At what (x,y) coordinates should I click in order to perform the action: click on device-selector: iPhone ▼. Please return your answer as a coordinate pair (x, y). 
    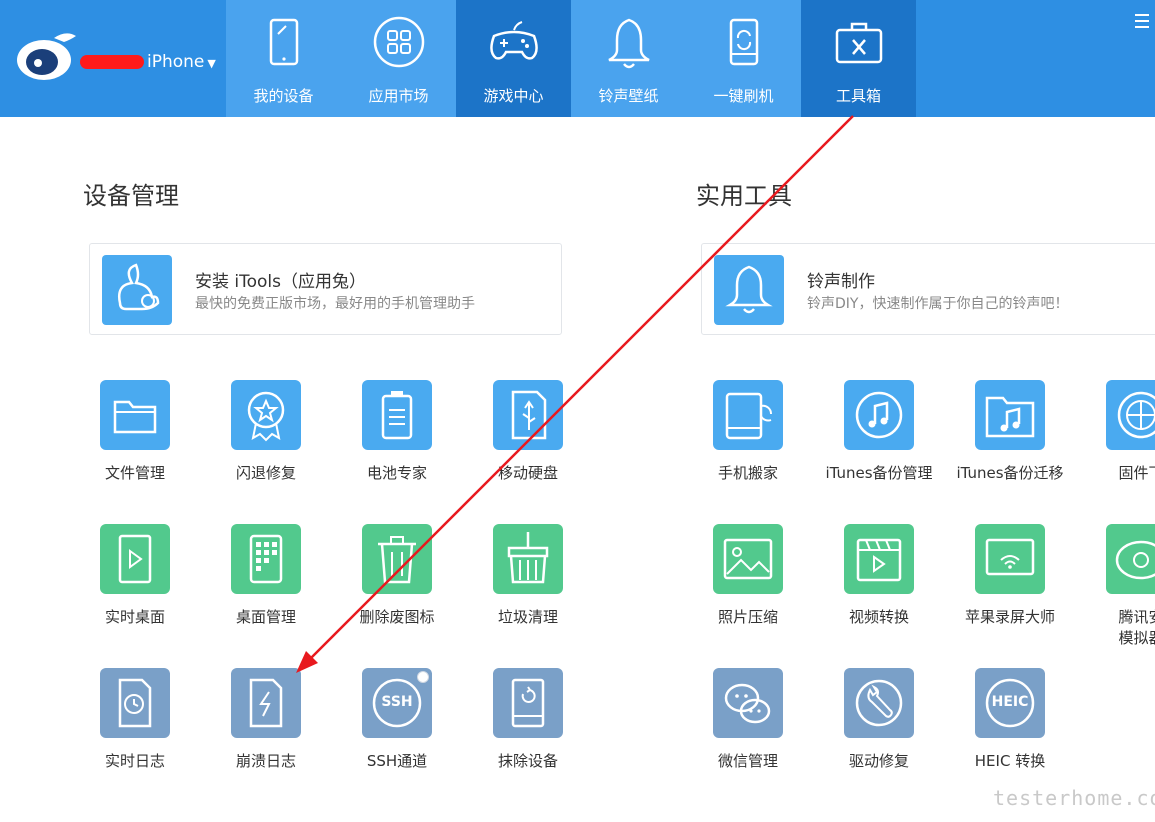
    Looking at the image, I should click on (148, 62).